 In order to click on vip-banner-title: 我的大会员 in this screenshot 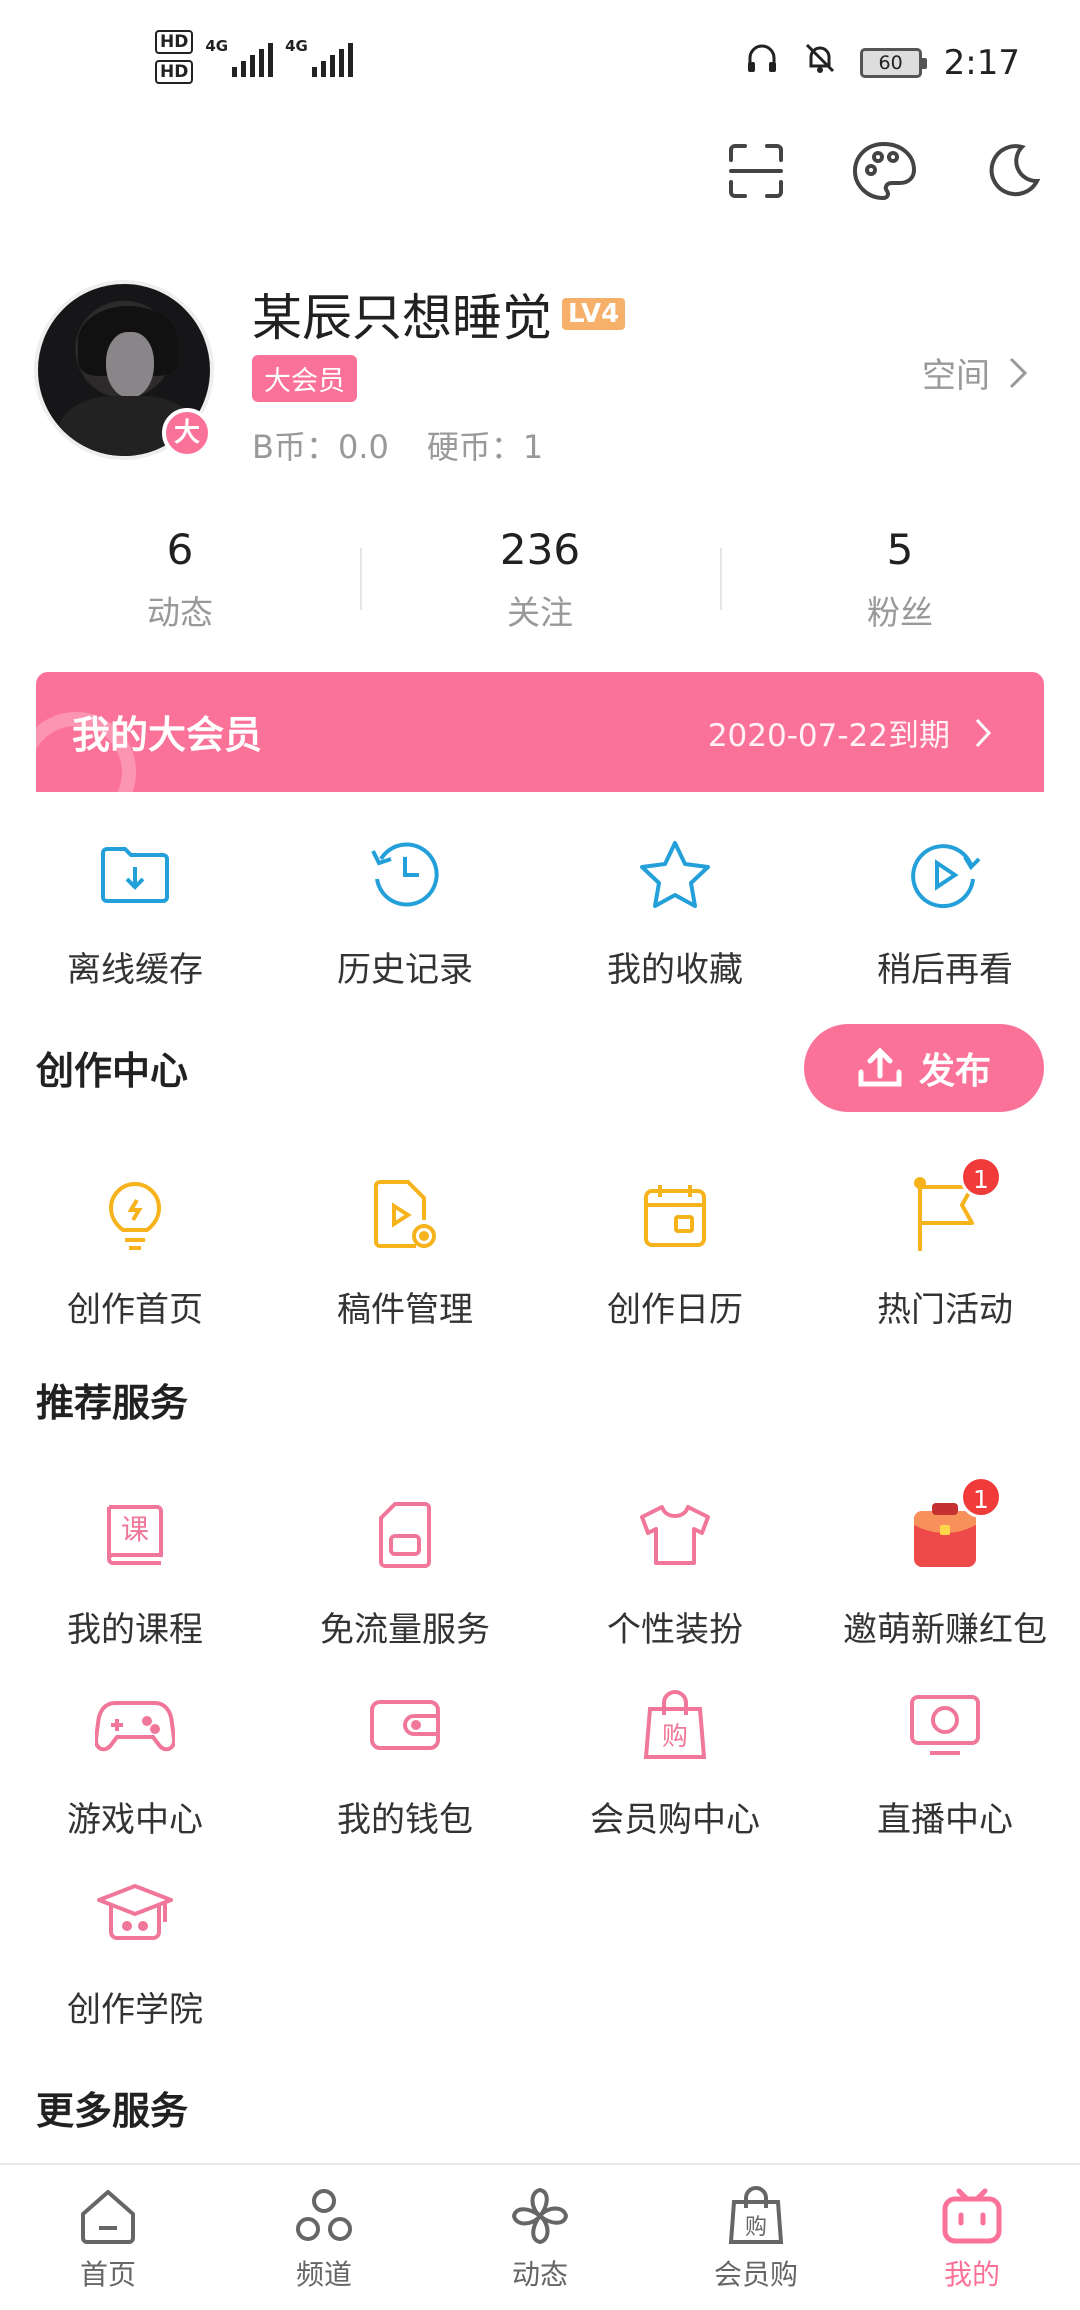, I will do `click(167, 735)`.